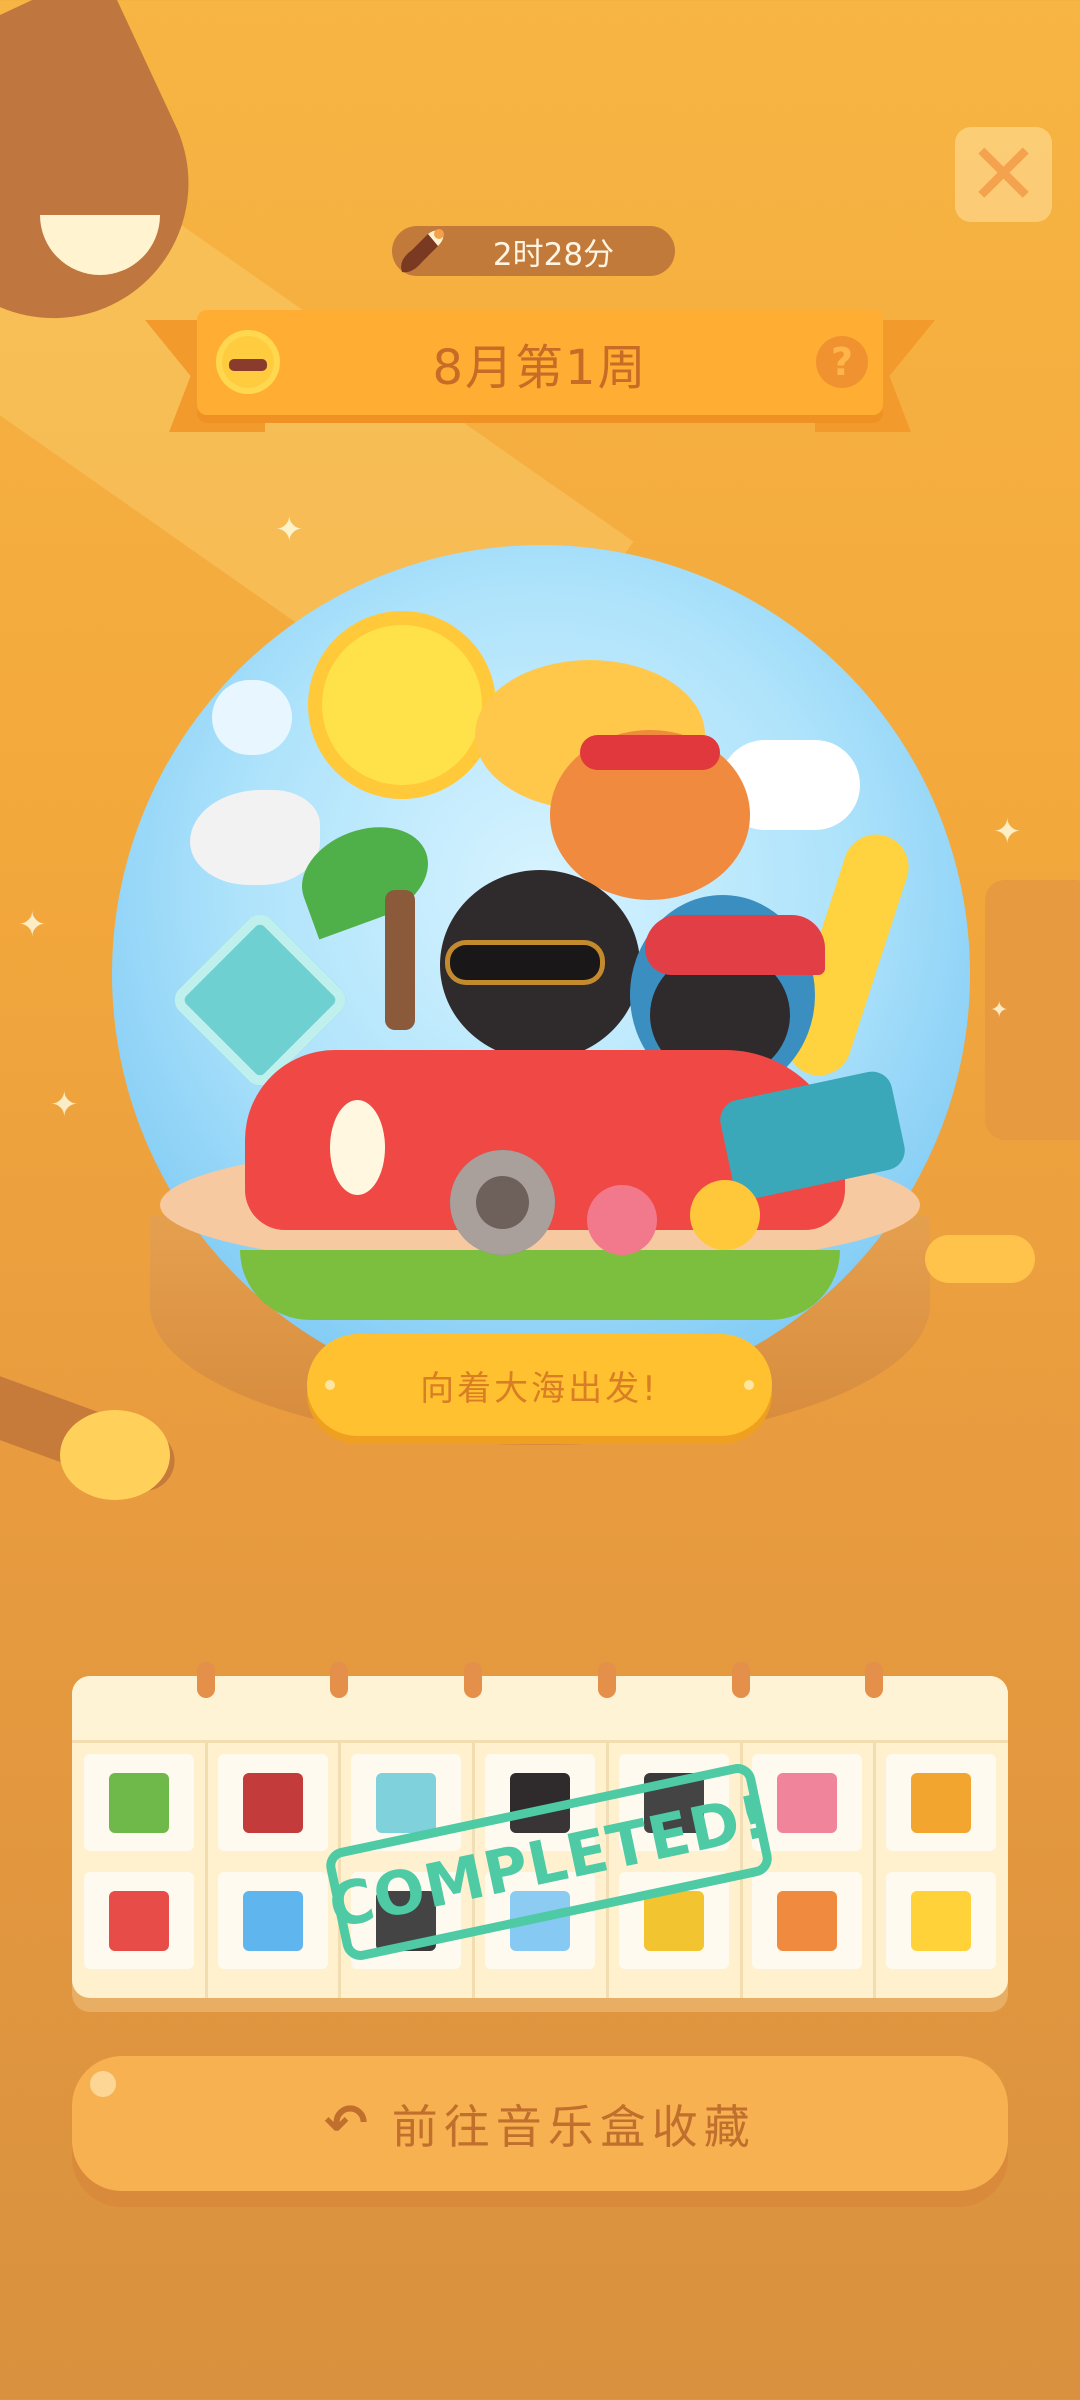 This screenshot has height=2400, width=1080. I want to click on car-headlight, so click(357, 1147).